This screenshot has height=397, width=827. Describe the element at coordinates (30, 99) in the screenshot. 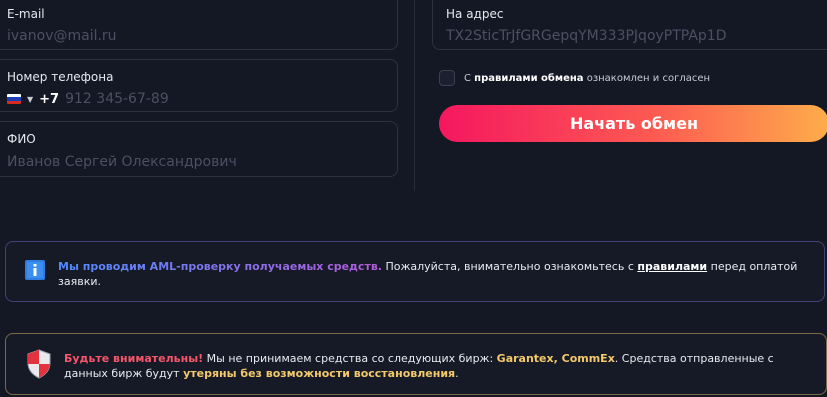

I see `chevron-down-icon: ▼` at that location.